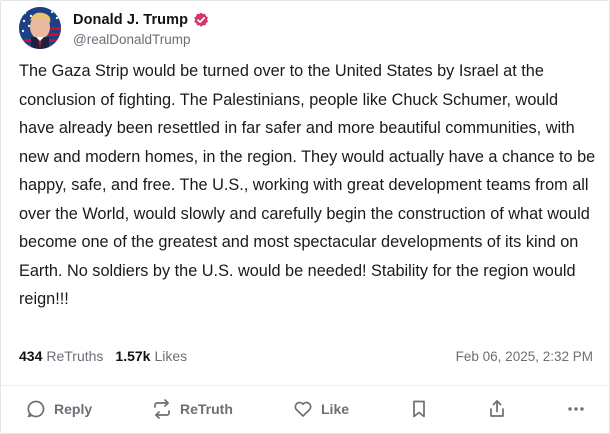  I want to click on retruth-icon, so click(162, 409).